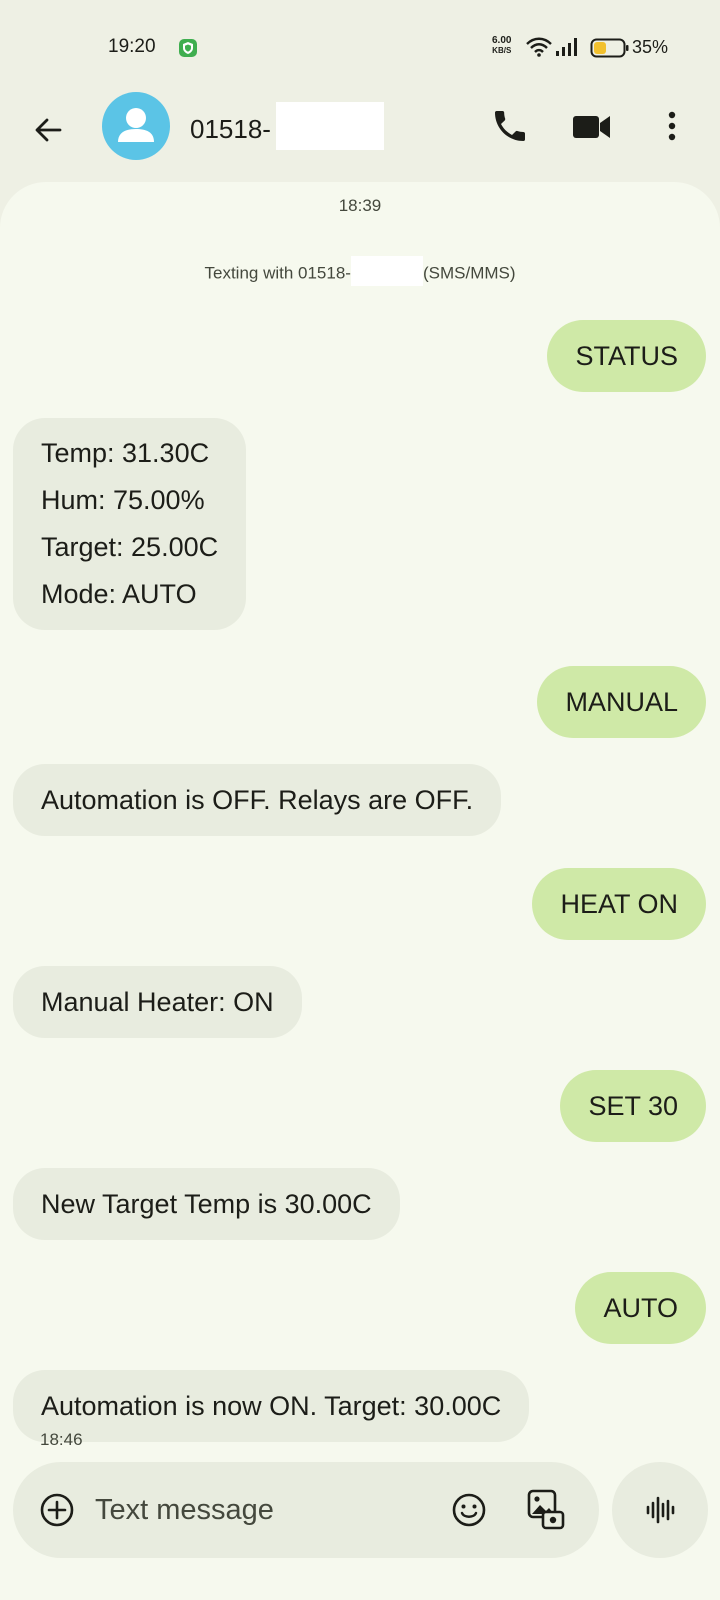 This screenshot has width=720, height=1600. Describe the element at coordinates (626, 356) in the screenshot. I see `outgoing-message: STATUS` at that location.